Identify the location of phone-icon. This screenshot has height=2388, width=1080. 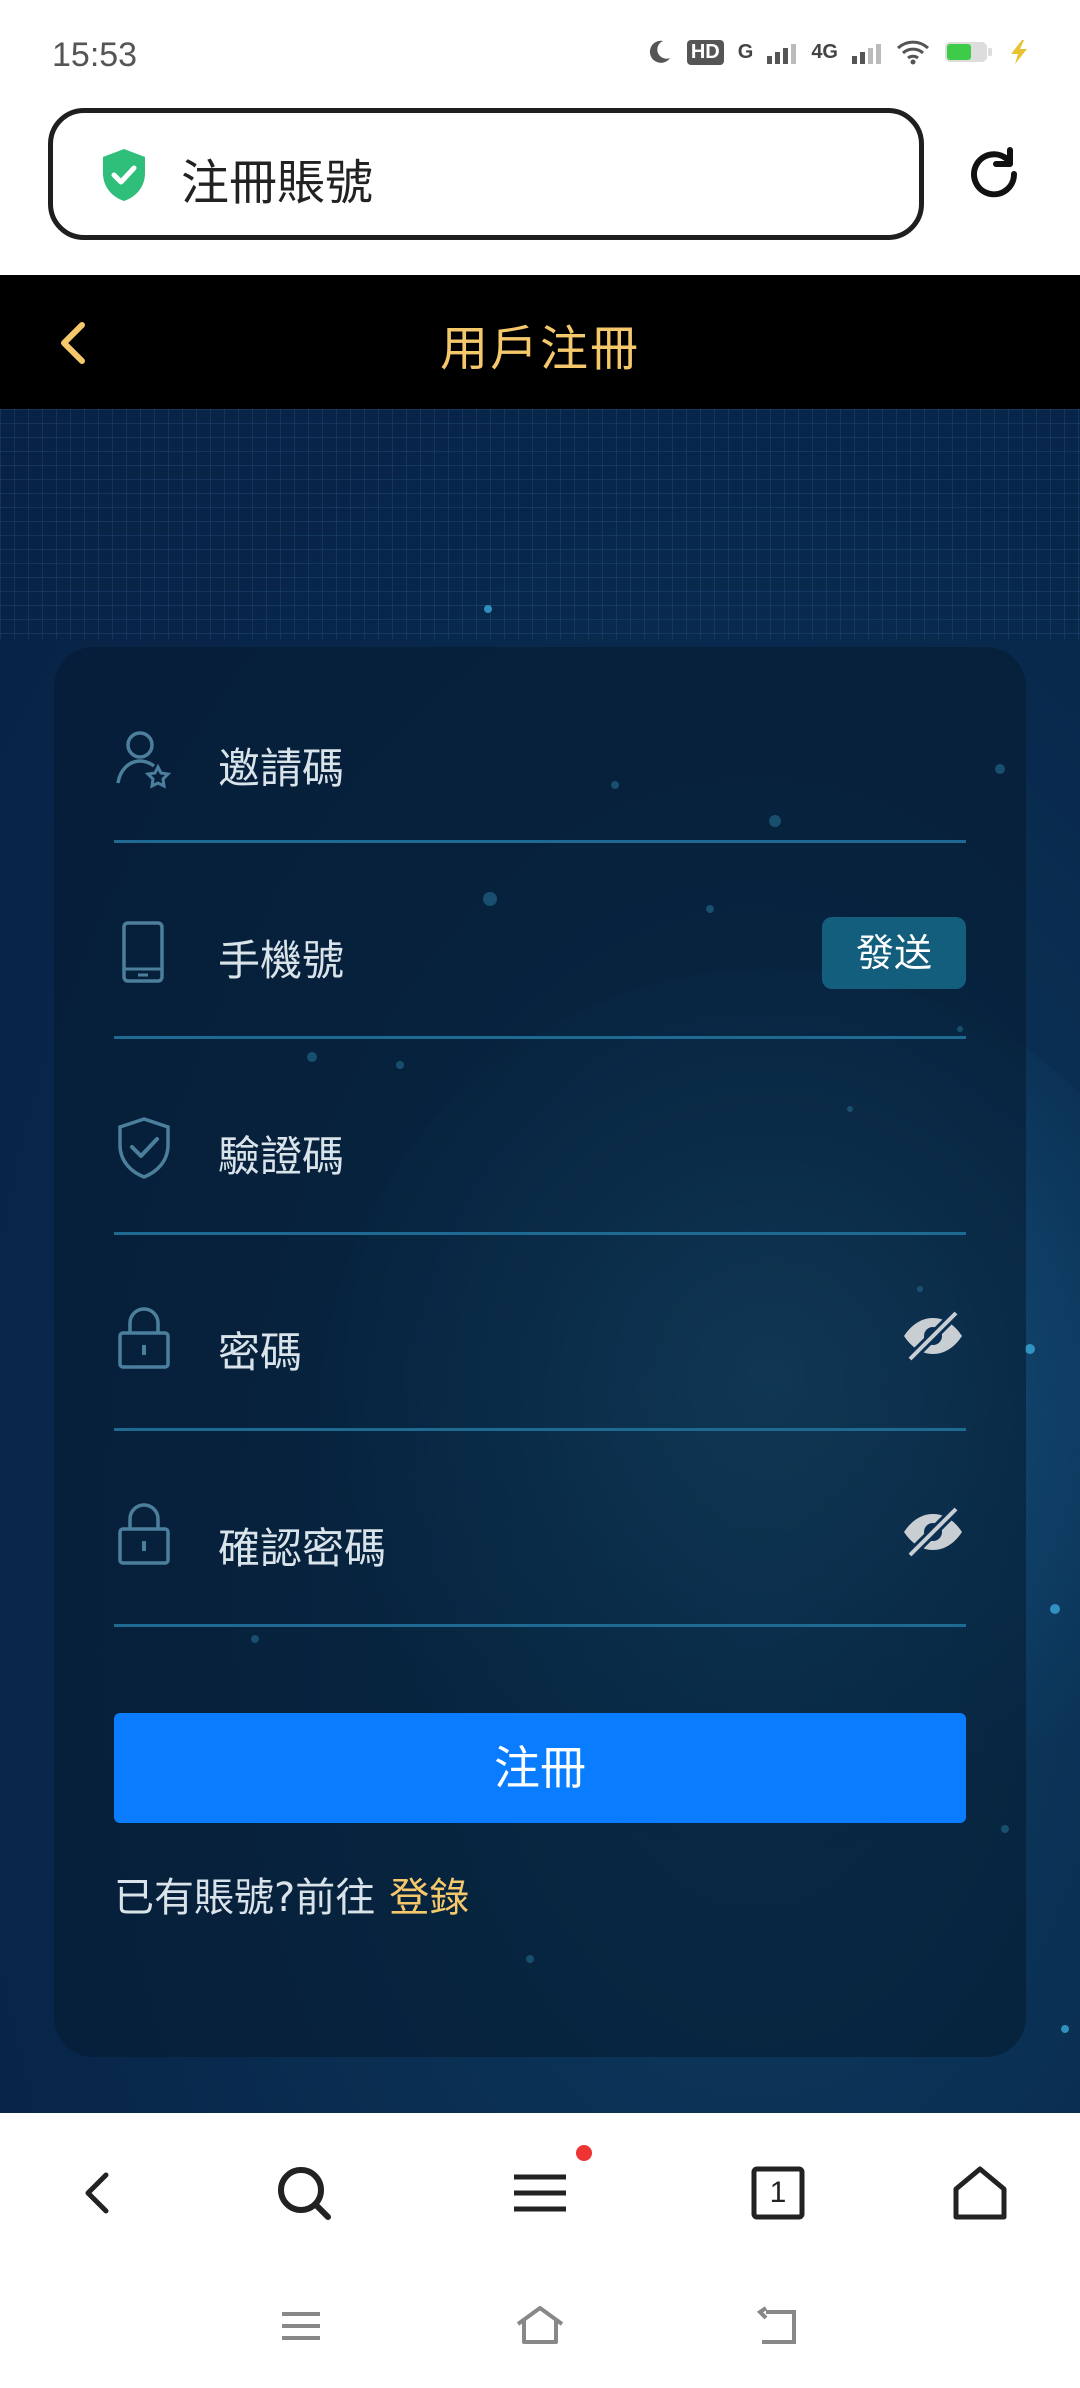
(143, 952).